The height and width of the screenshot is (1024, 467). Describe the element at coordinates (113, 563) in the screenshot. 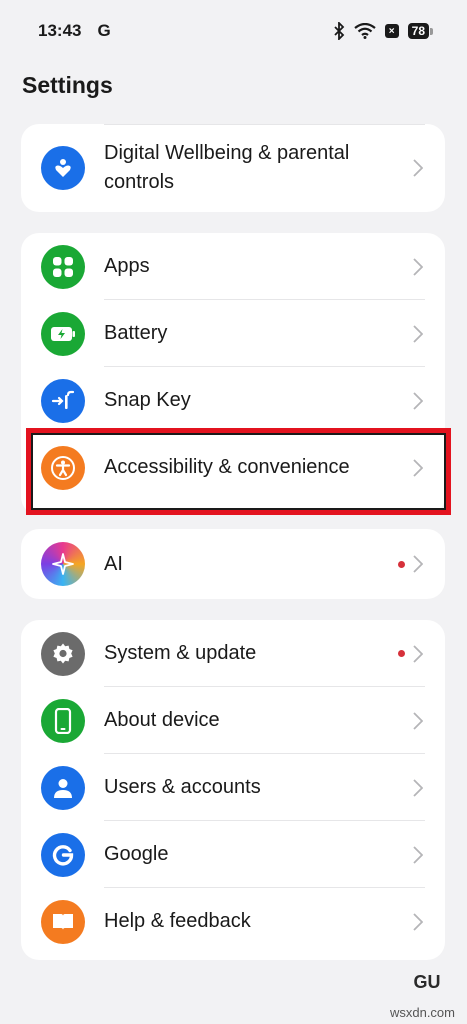

I see `settings-item-label: AI` at that location.